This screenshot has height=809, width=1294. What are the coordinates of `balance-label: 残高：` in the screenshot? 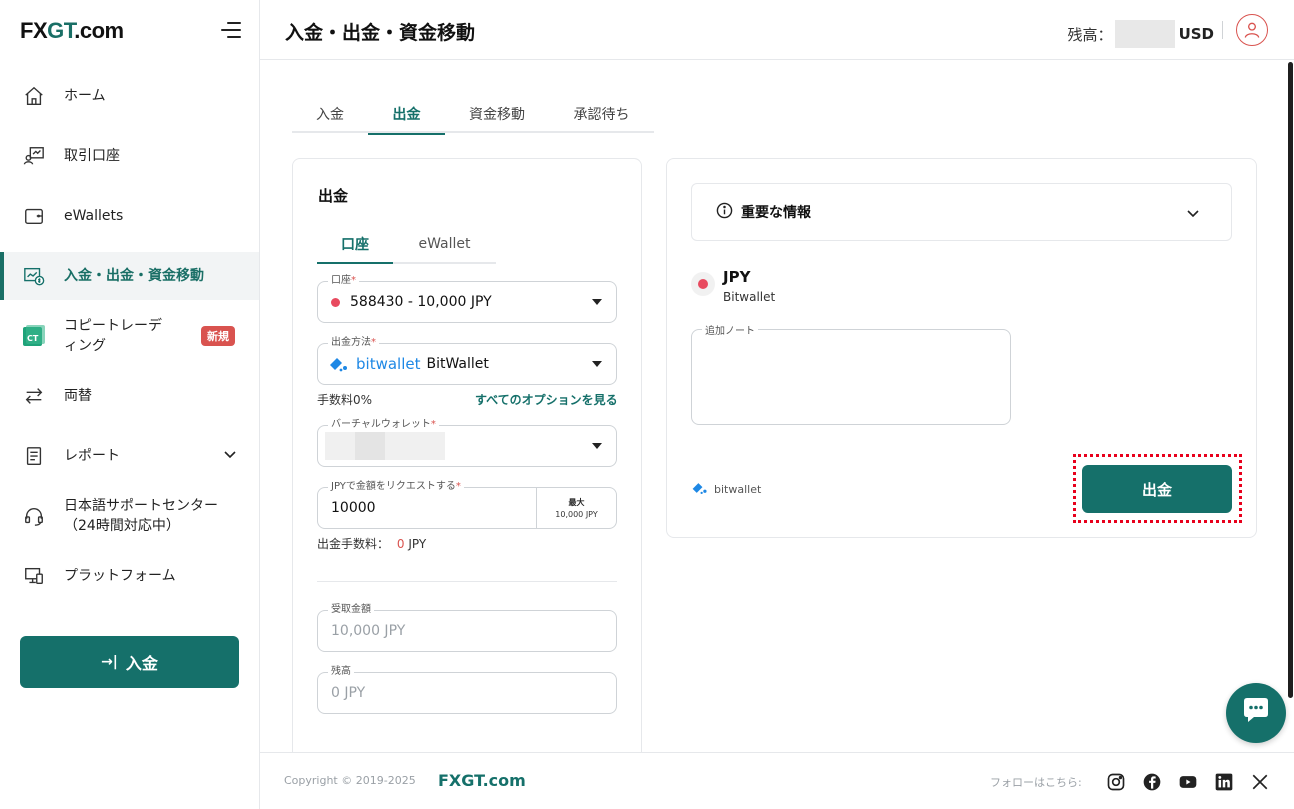 It's located at (1090, 34).